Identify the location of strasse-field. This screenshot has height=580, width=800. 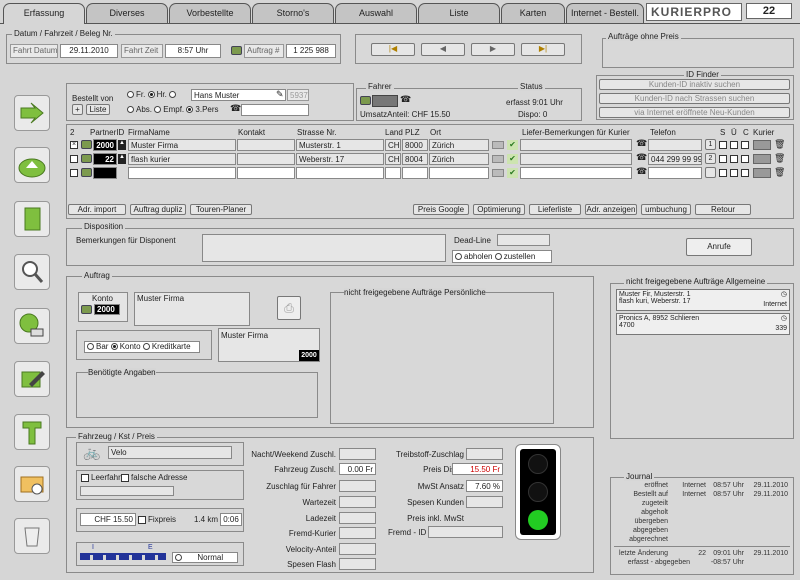
(340, 173).